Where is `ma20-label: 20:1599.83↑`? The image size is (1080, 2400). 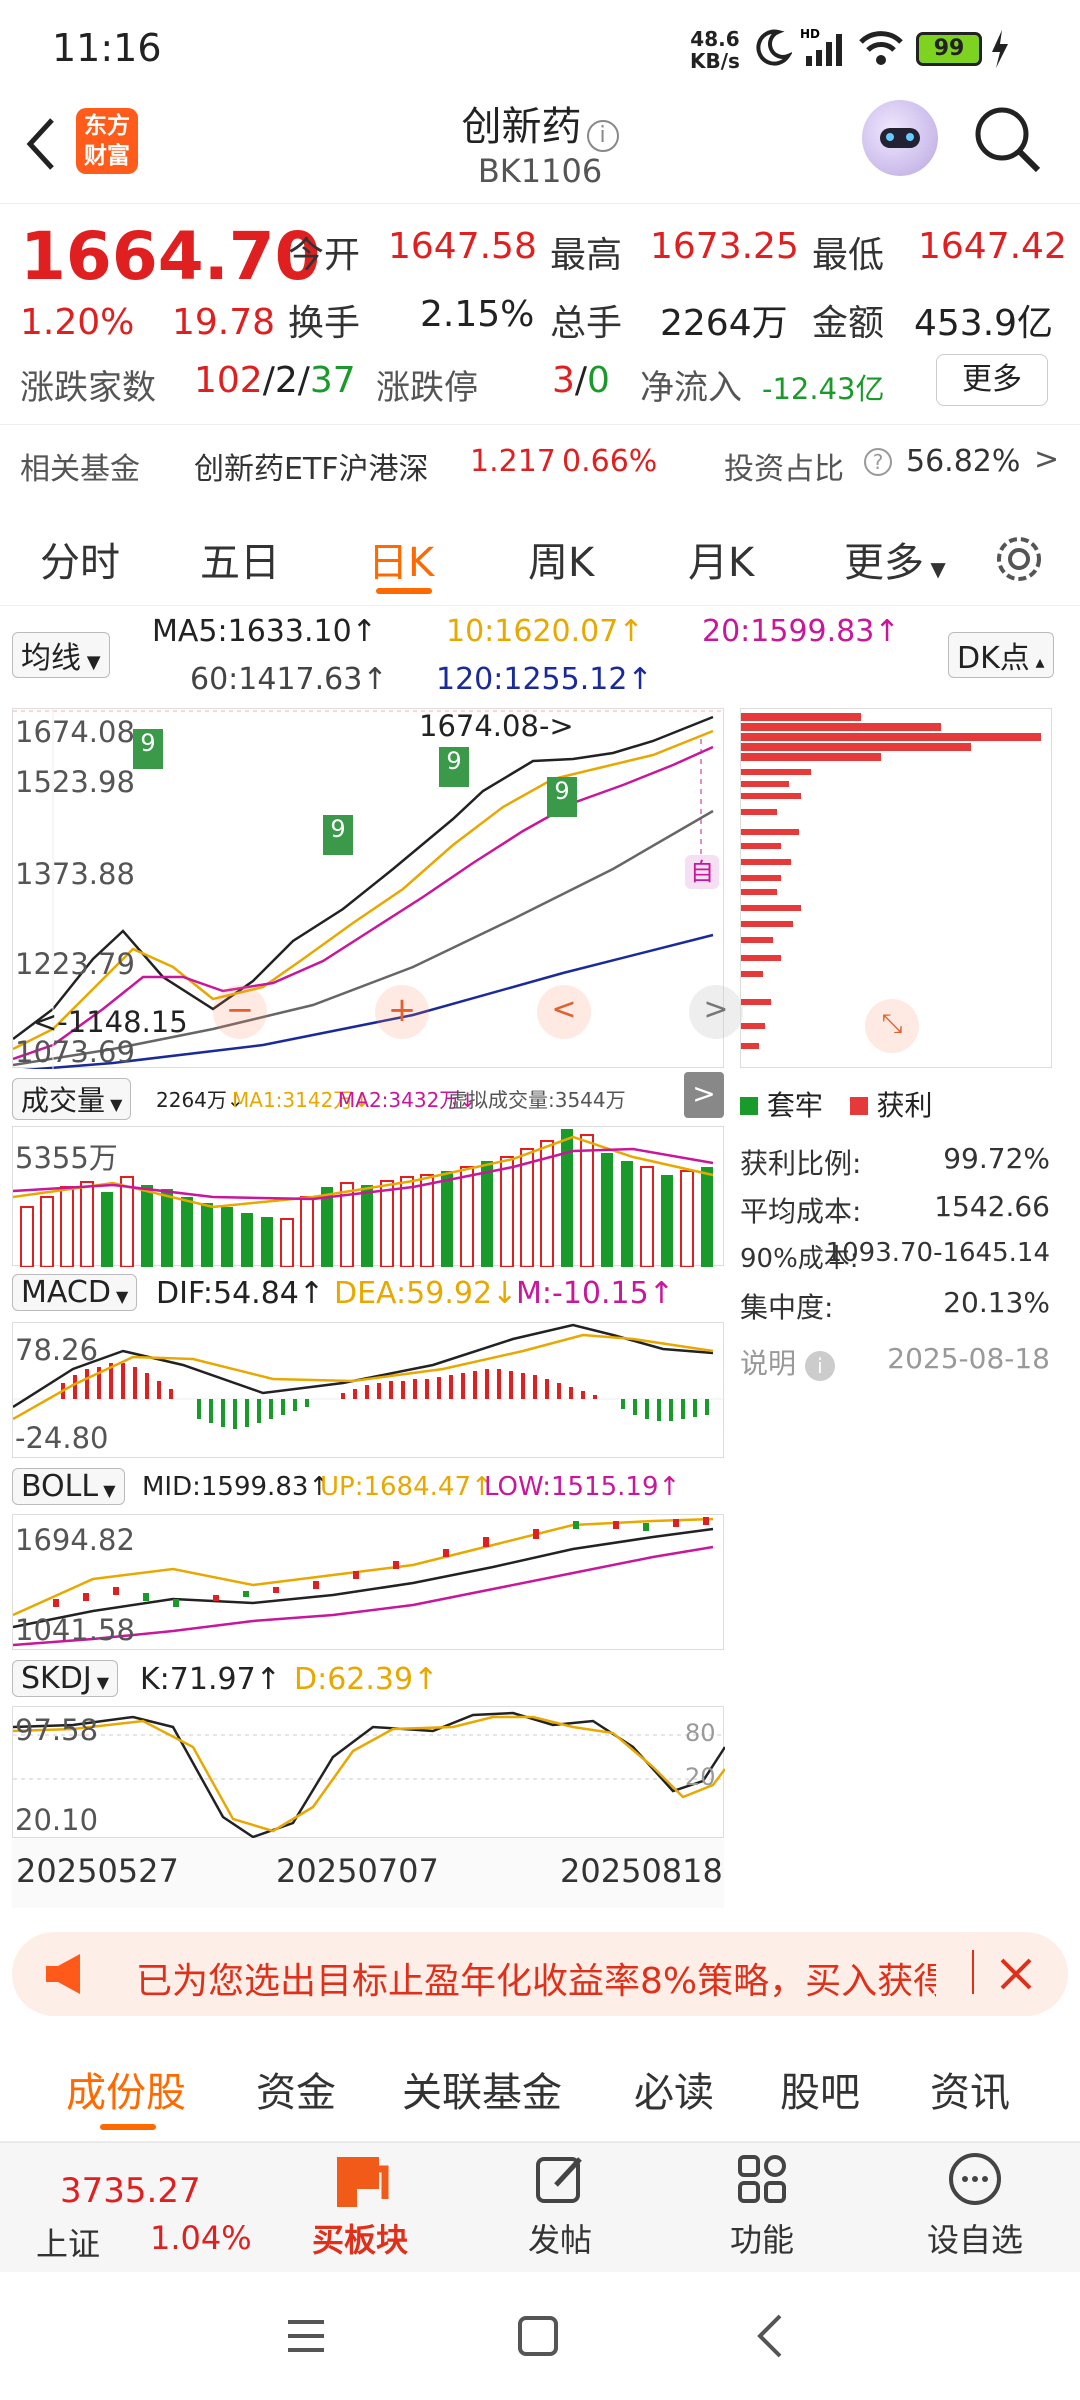
ma20-label: 20:1599.83↑ is located at coordinates (801, 631).